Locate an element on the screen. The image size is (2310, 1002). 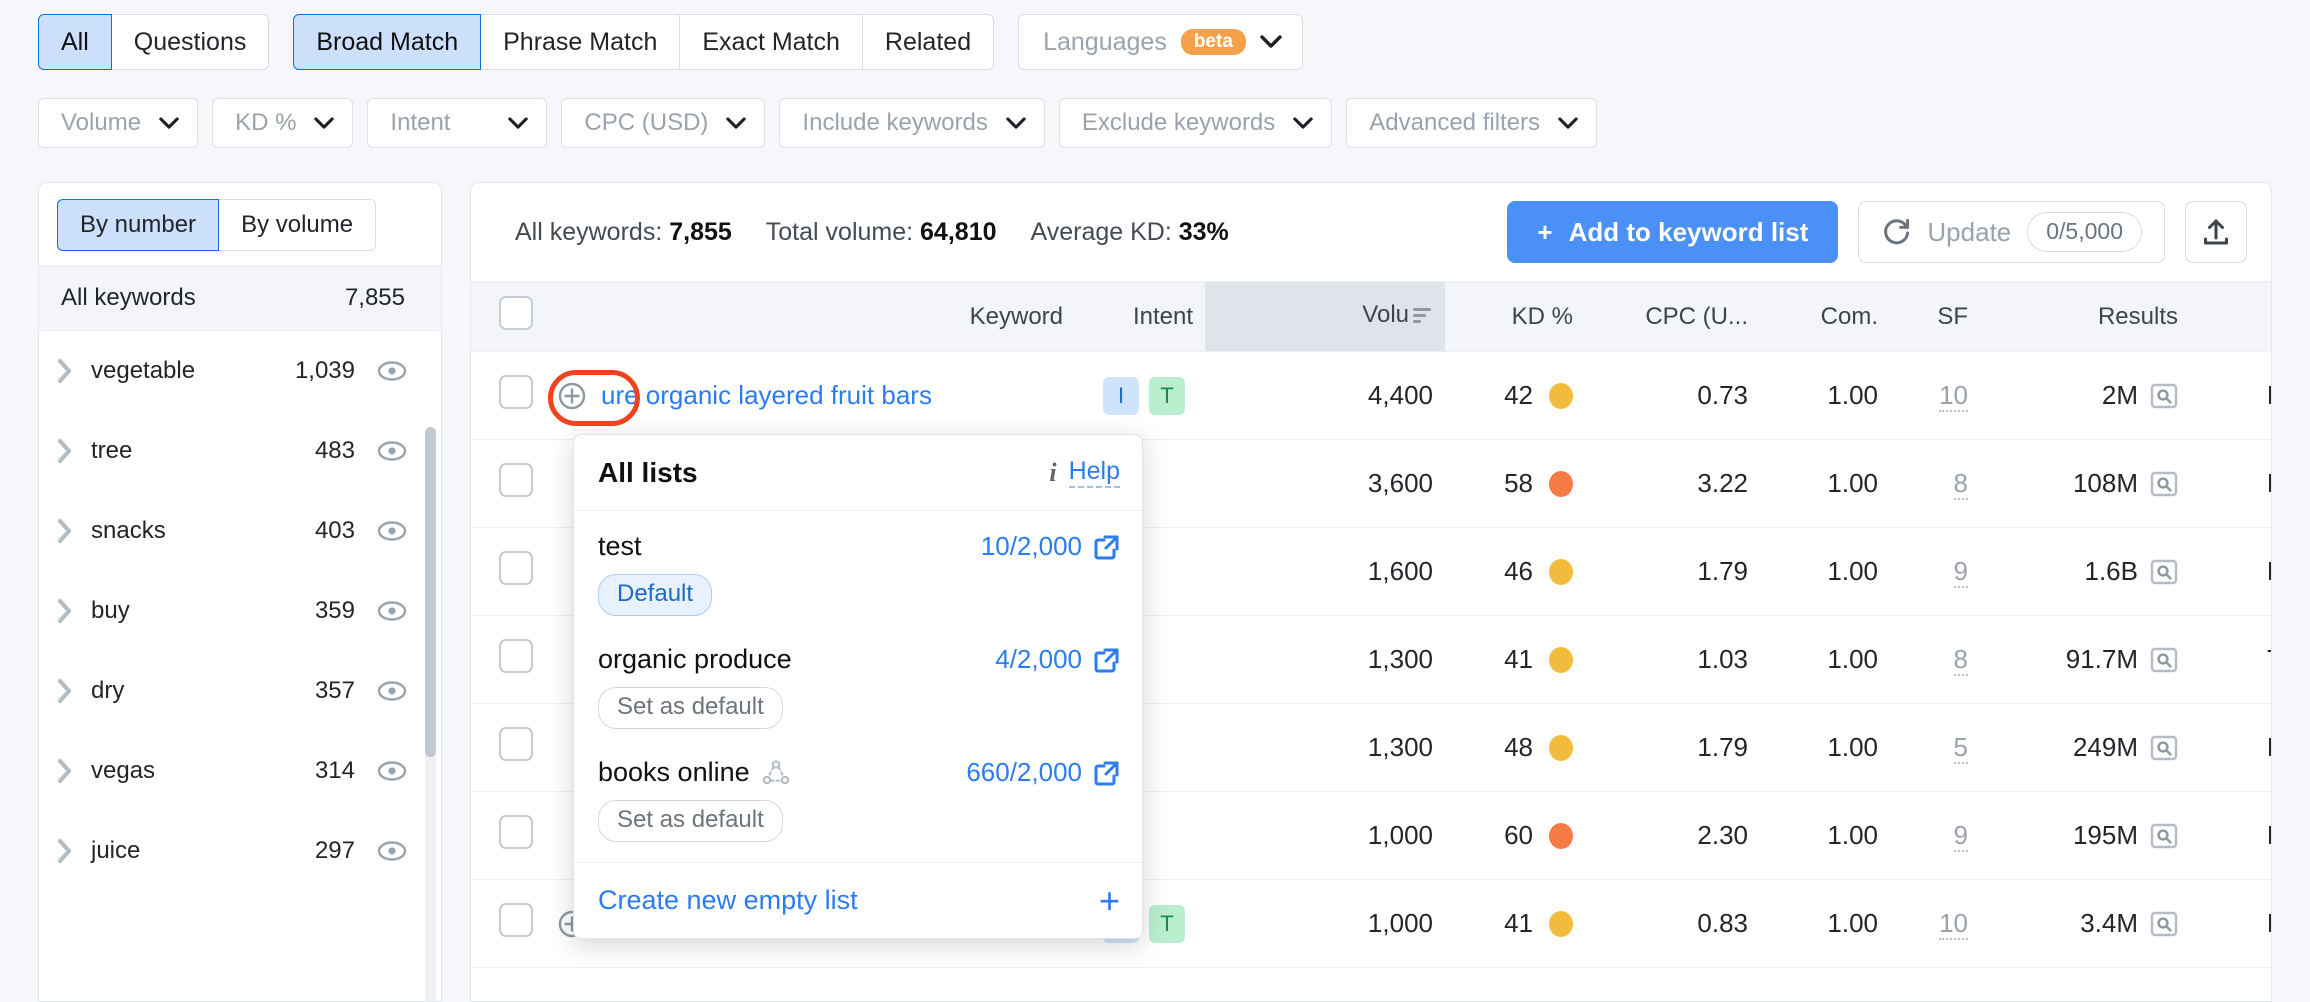
tab-all: All is located at coordinates (75, 42).